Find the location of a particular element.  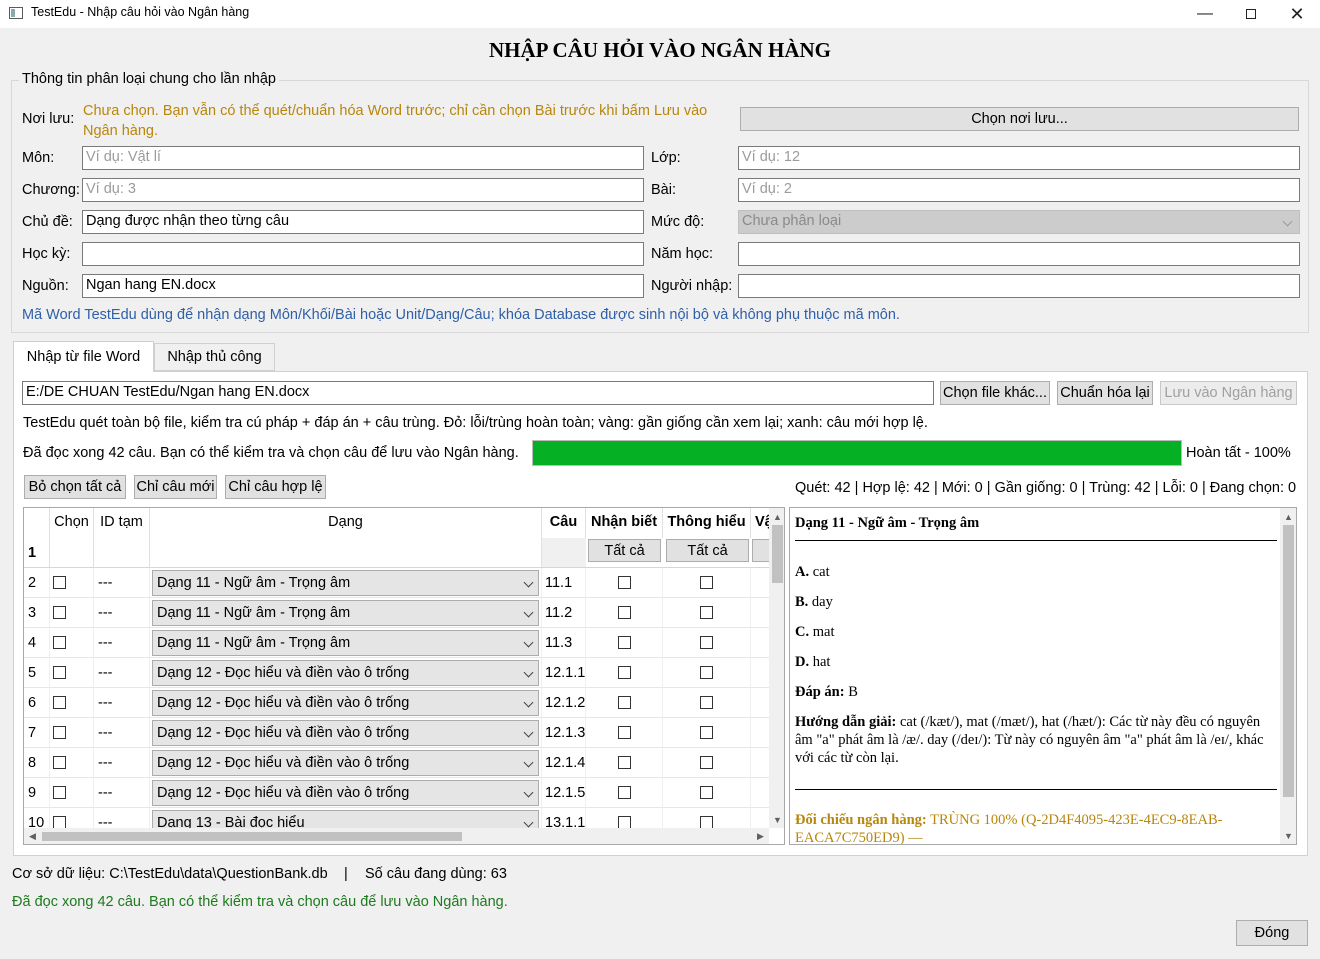

minimize-button: — is located at coordinates (1205, 14).